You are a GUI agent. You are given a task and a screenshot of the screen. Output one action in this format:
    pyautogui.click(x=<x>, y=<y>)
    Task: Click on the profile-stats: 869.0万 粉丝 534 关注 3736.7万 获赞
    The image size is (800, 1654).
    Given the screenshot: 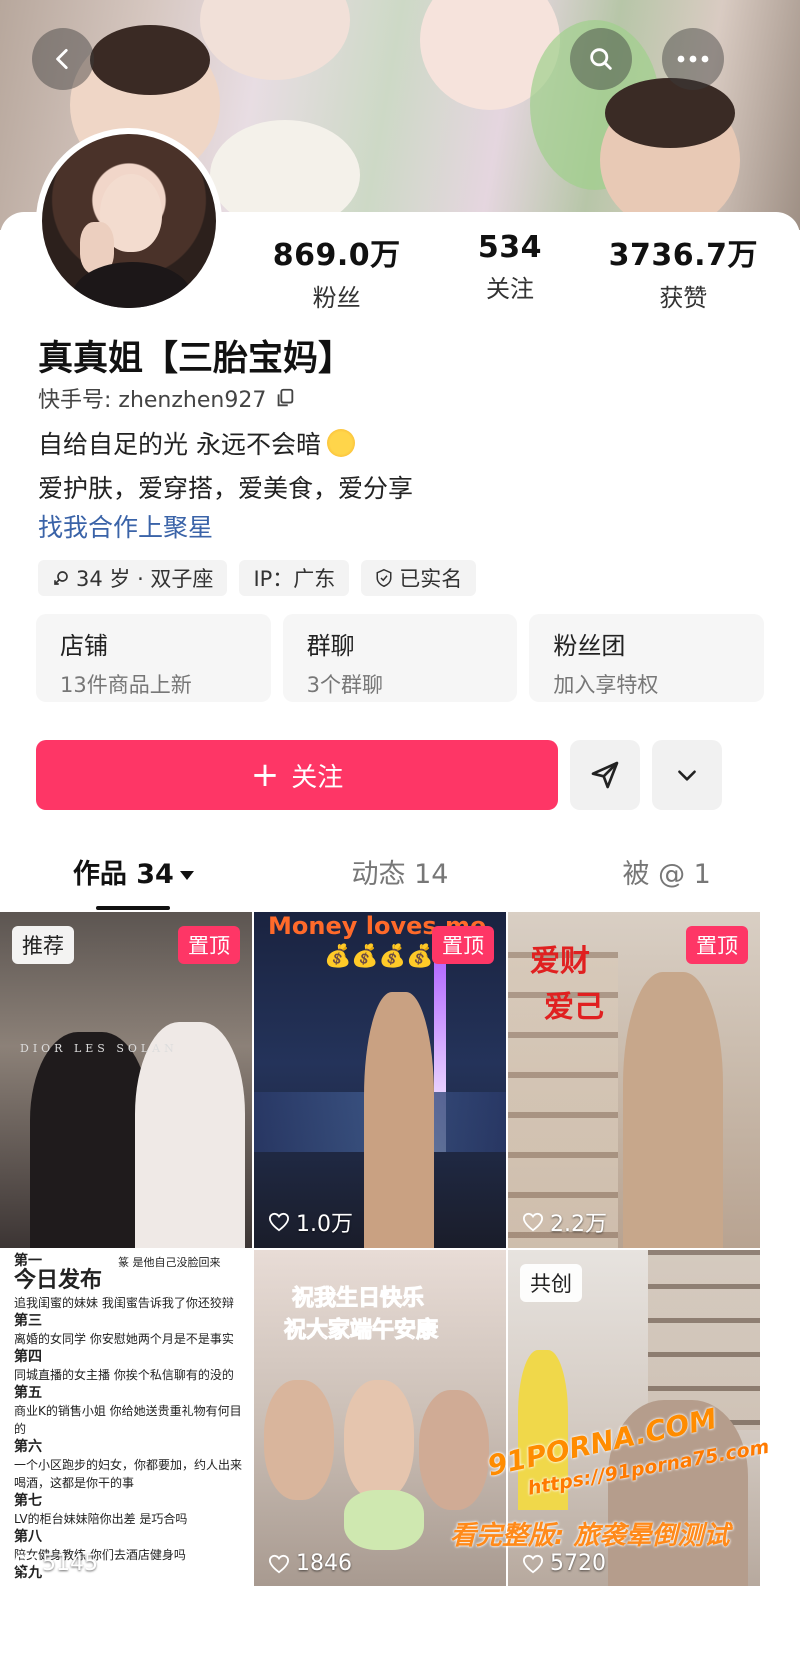 What is the action you would take?
    pyautogui.click(x=510, y=271)
    